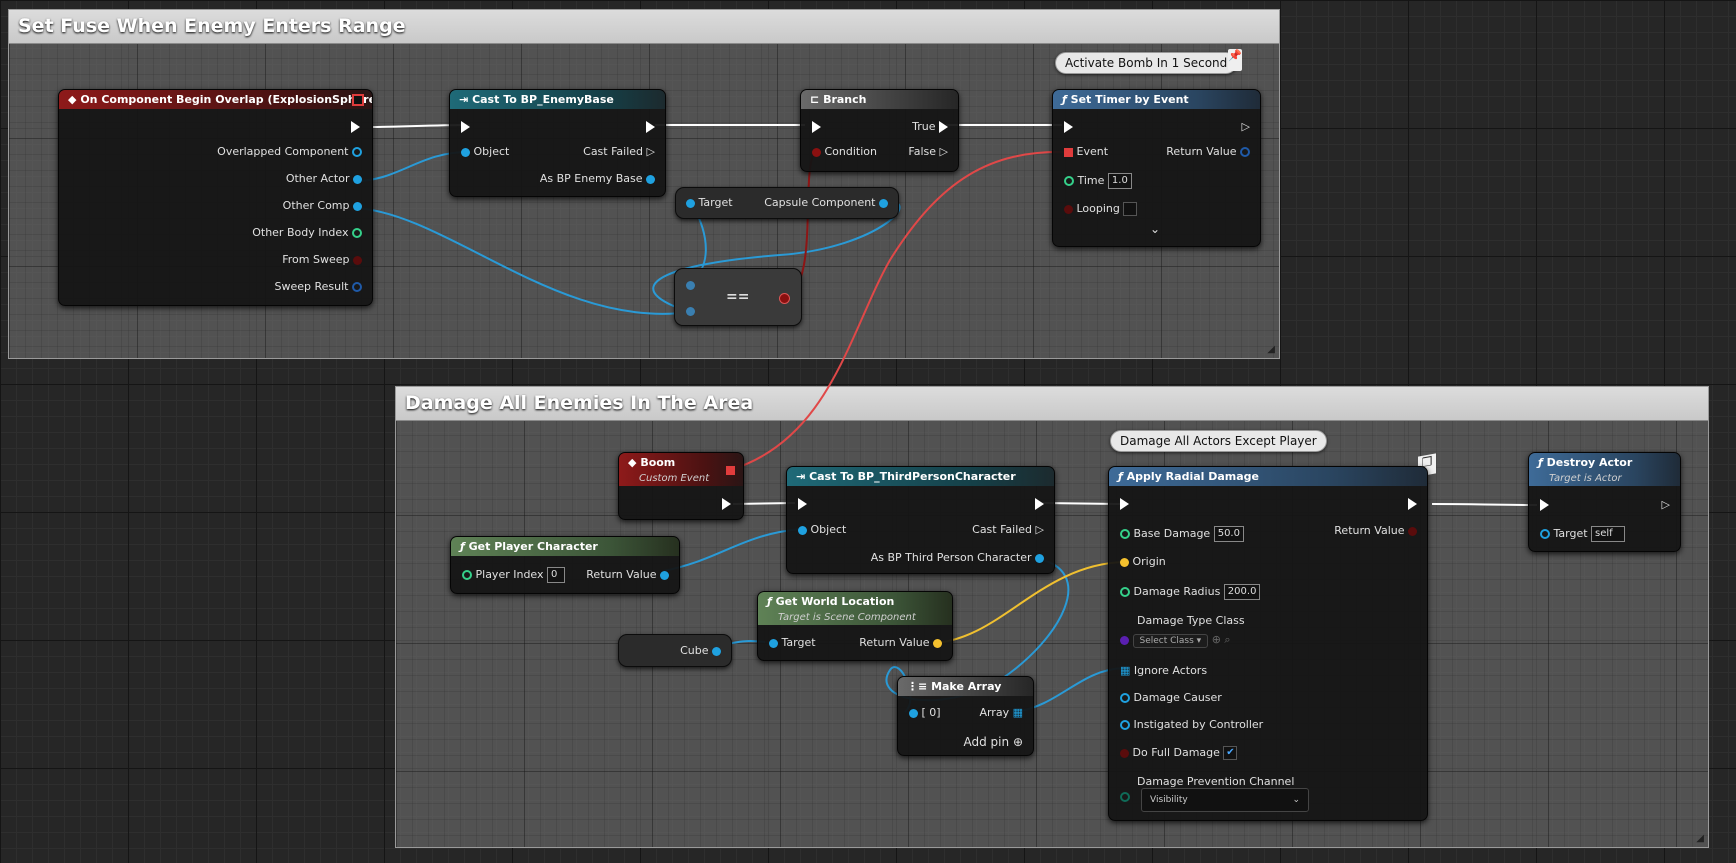 The width and height of the screenshot is (1736, 863). I want to click on pin-label: Origin, so click(1149, 561).